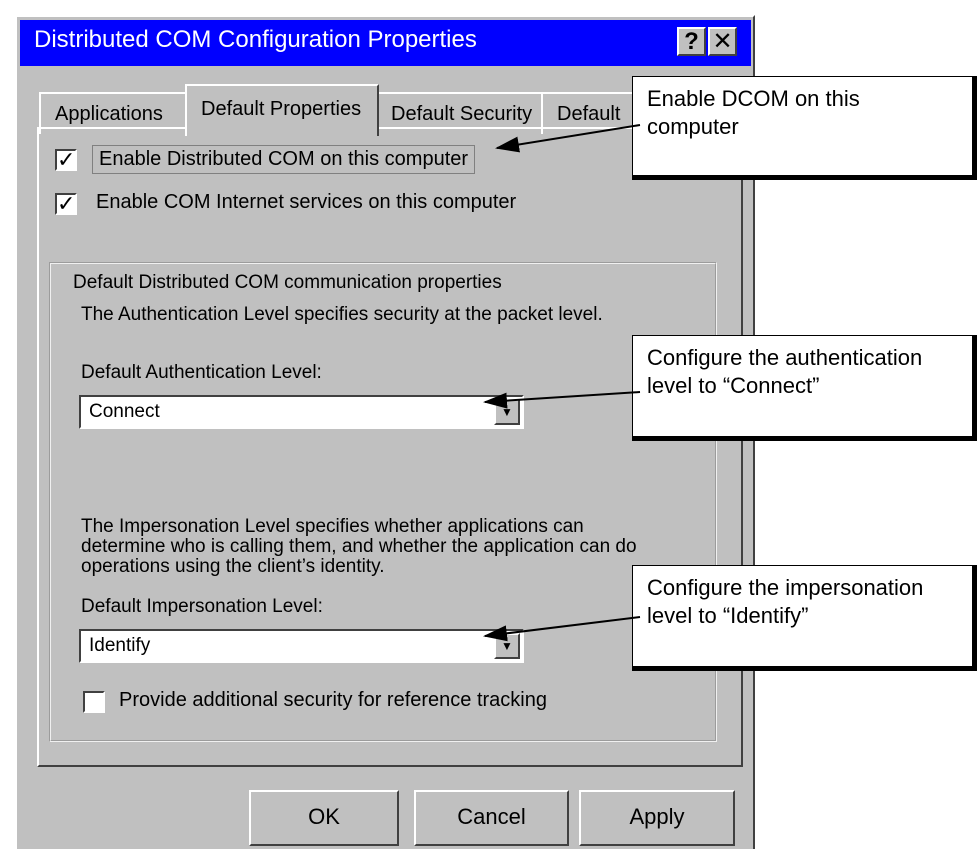  Describe the element at coordinates (562, 400) in the screenshot. I see `arrow-to-authentication` at that location.